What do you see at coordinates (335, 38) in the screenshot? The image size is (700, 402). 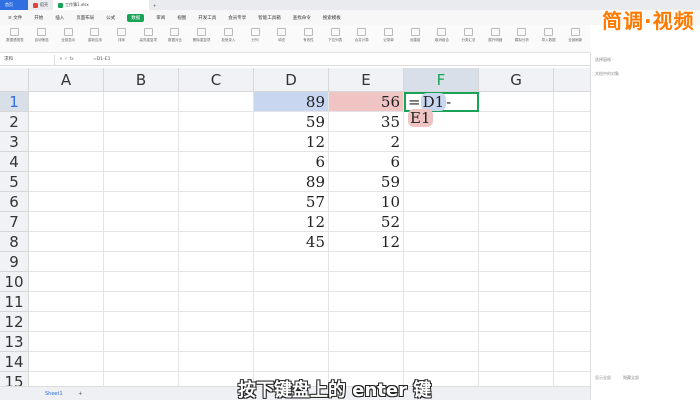 I see `toolbar-button: 下拉列表` at bounding box center [335, 38].